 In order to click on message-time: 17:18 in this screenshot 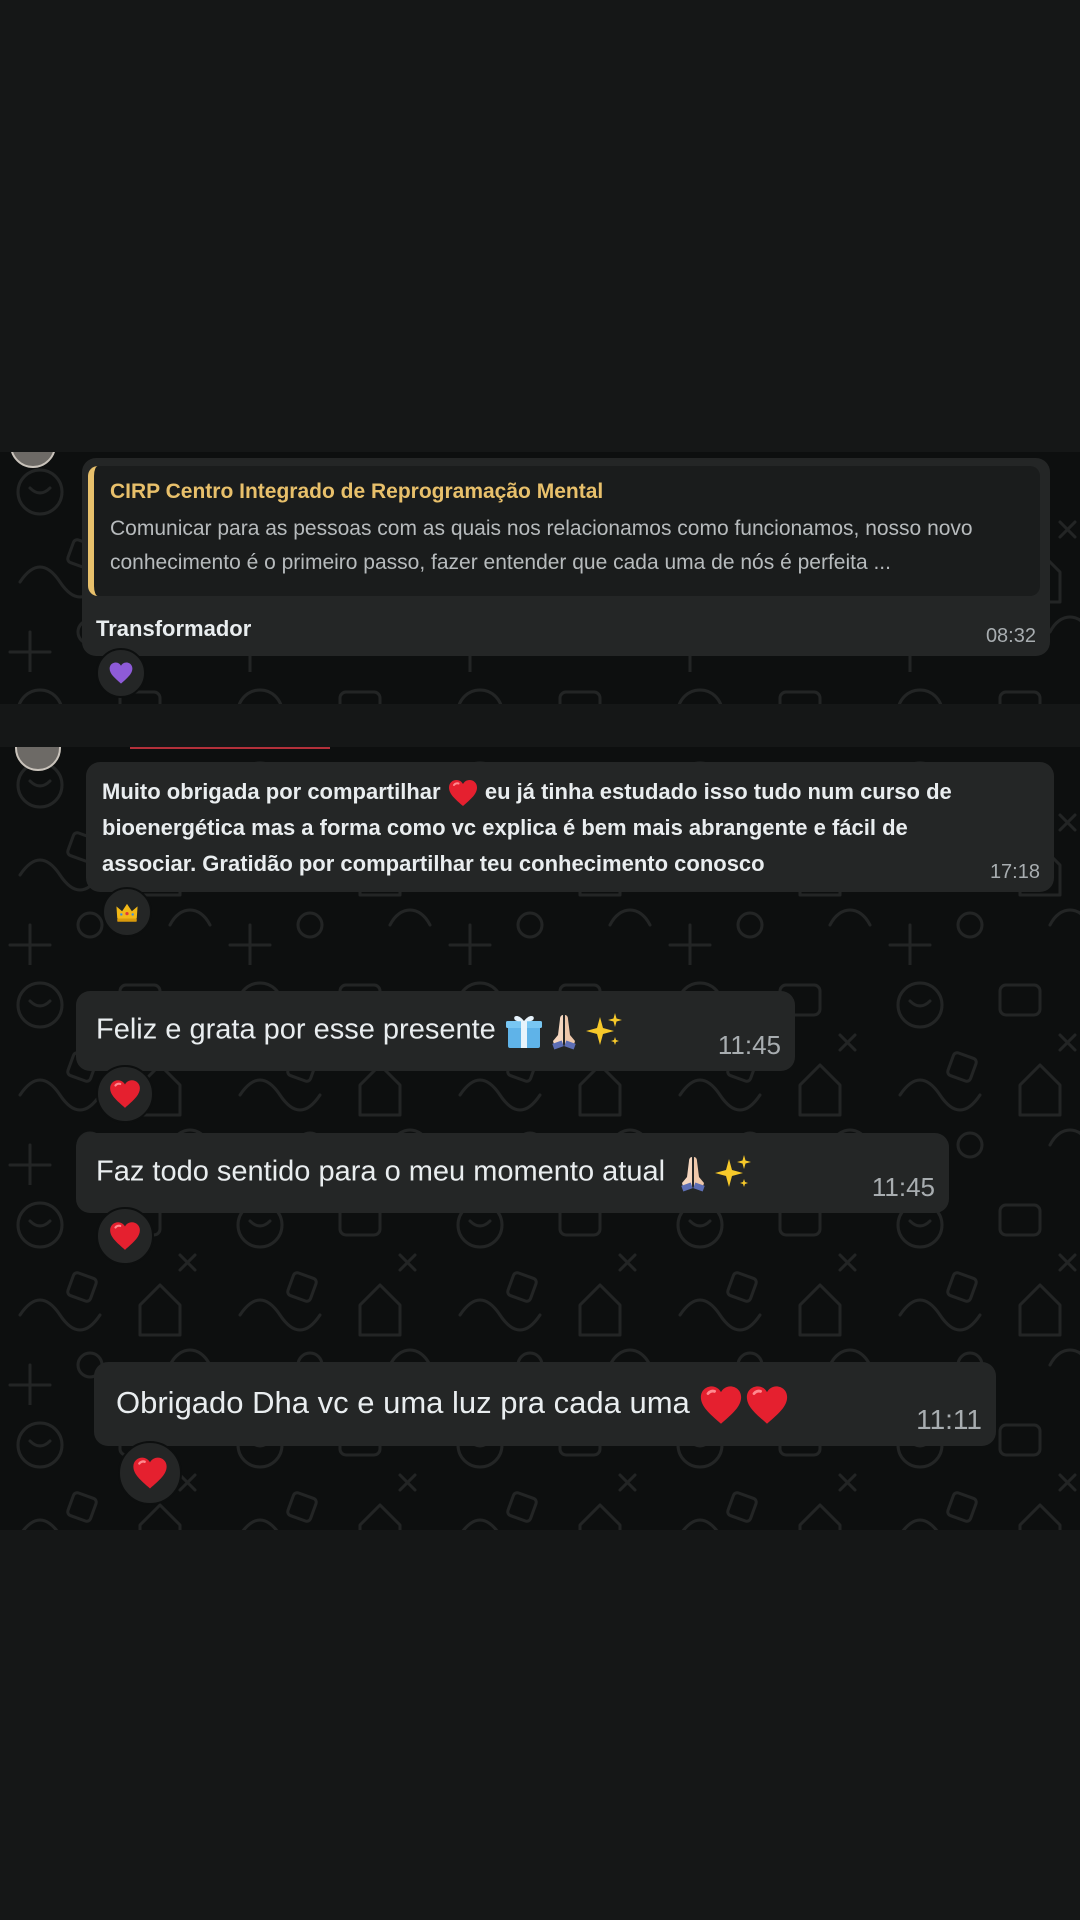, I will do `click(1014, 872)`.